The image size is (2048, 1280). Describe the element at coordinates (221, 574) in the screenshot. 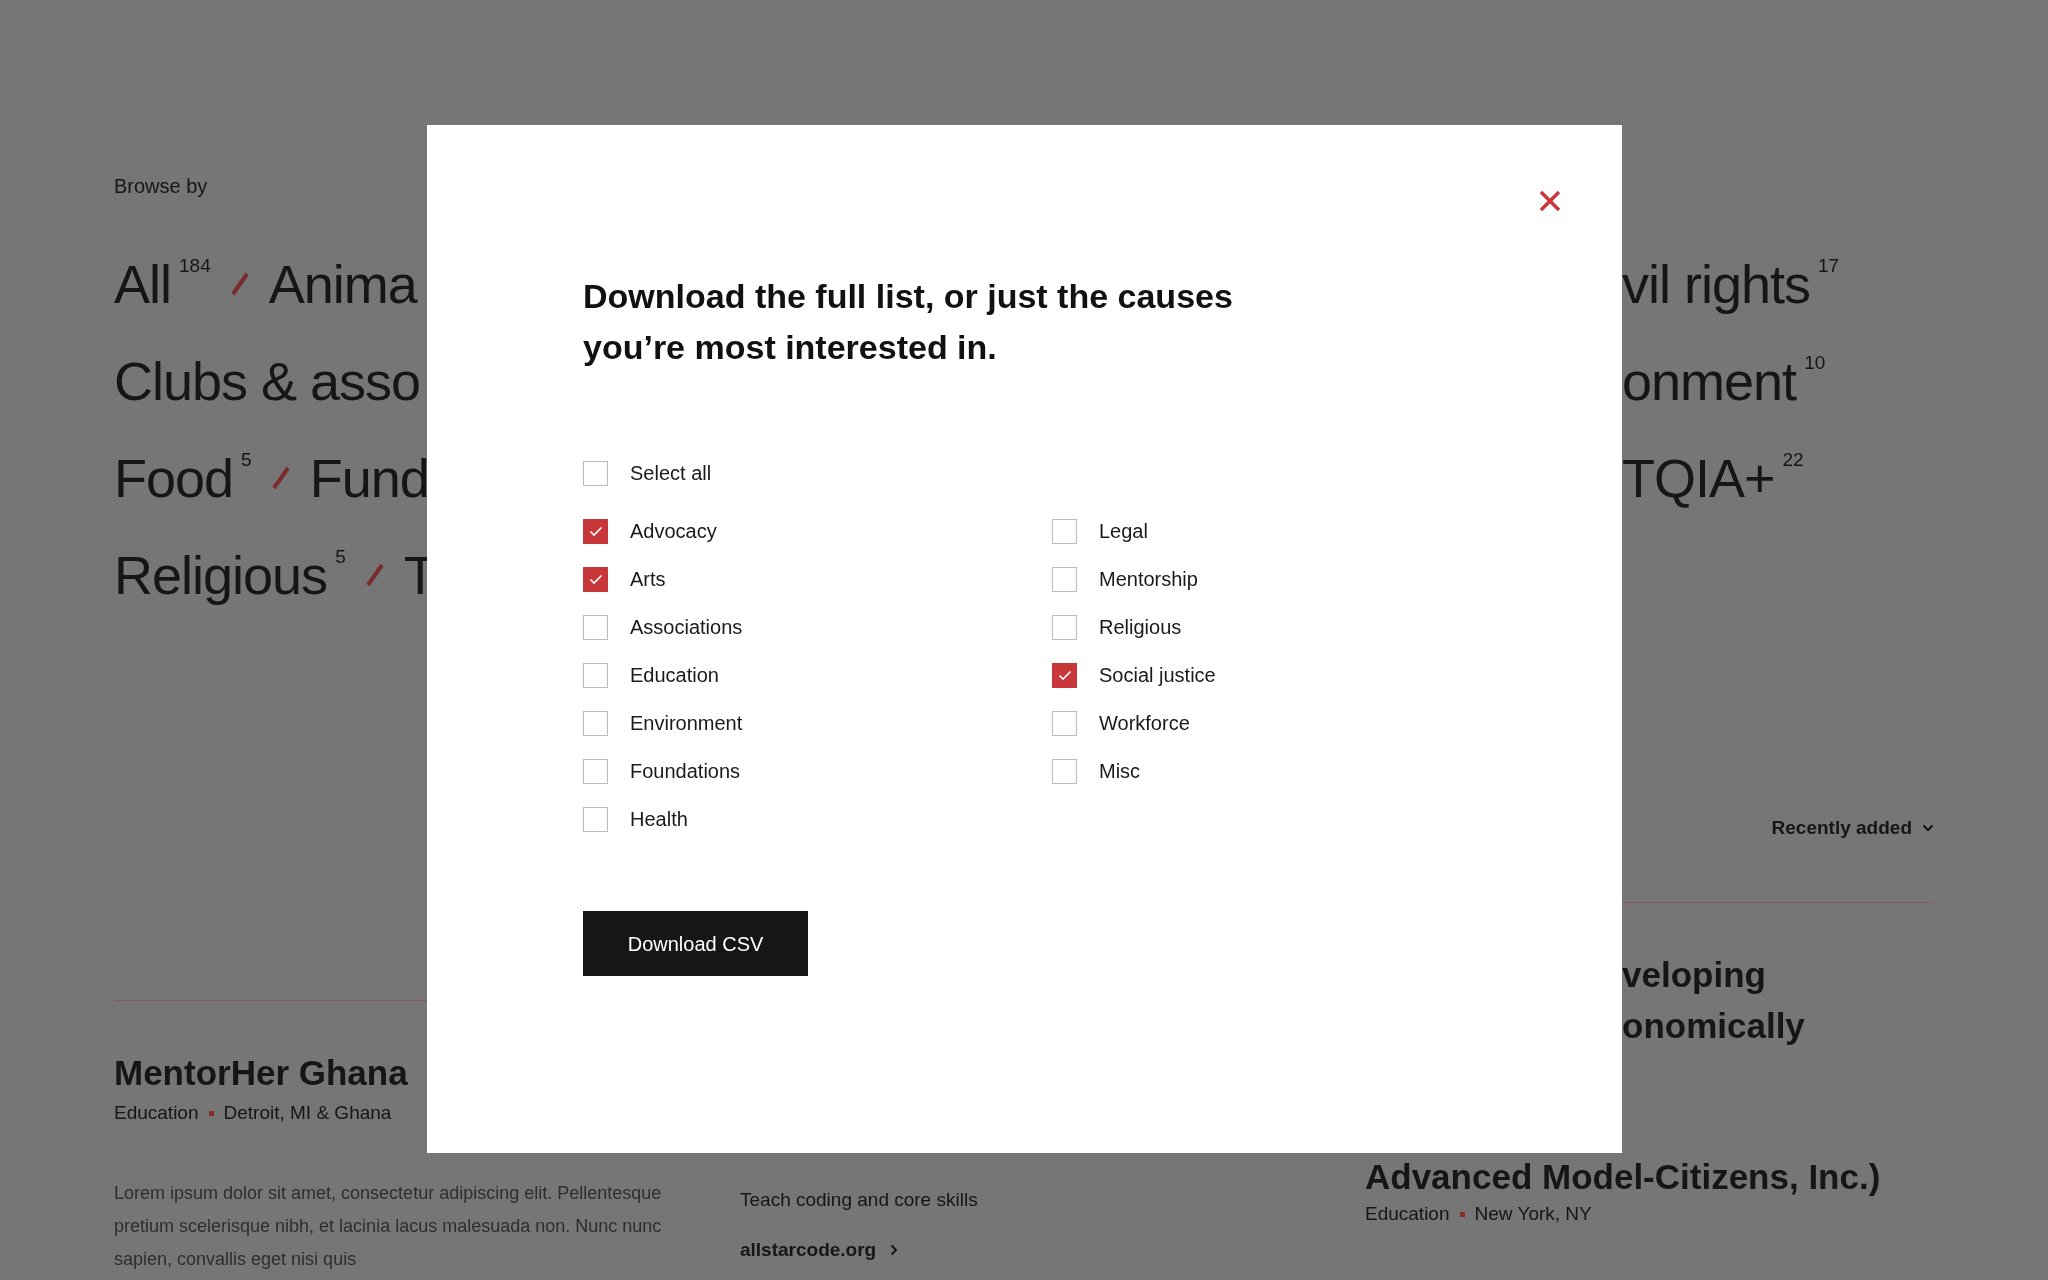

I see `category-link: Religious` at that location.